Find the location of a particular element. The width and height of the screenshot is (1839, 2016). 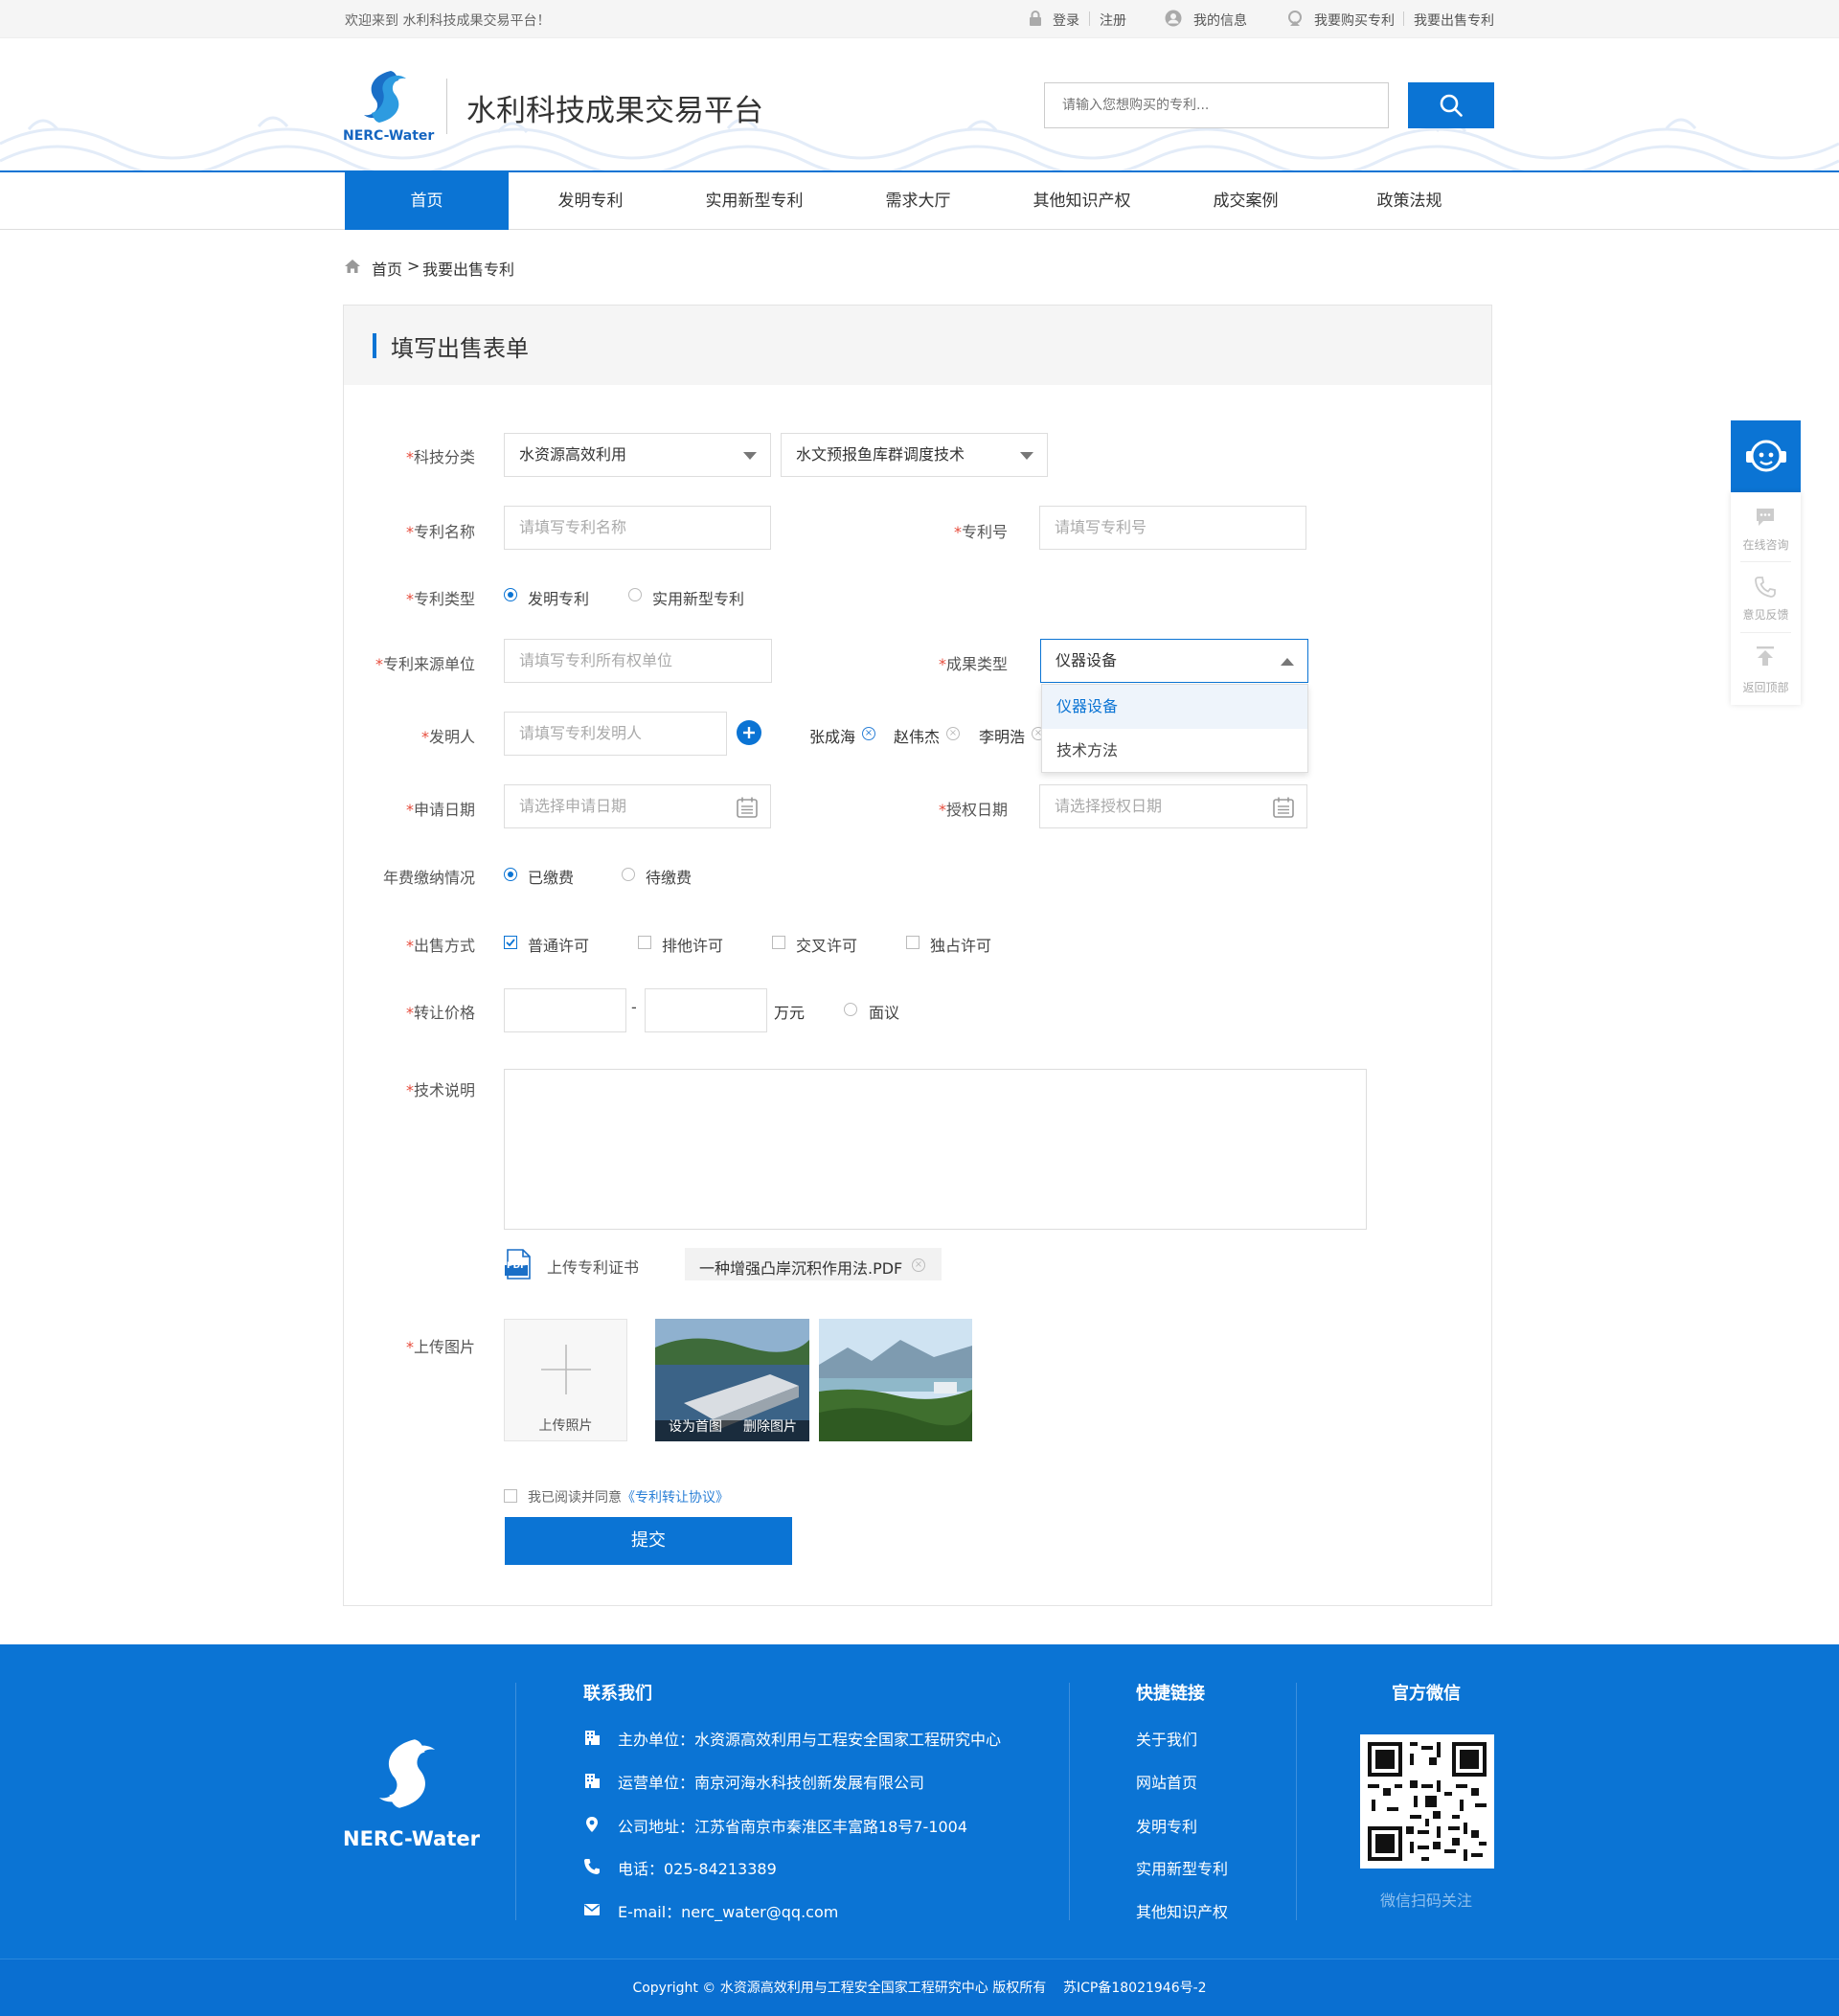

sale-cross-checkbox is located at coordinates (778, 942).